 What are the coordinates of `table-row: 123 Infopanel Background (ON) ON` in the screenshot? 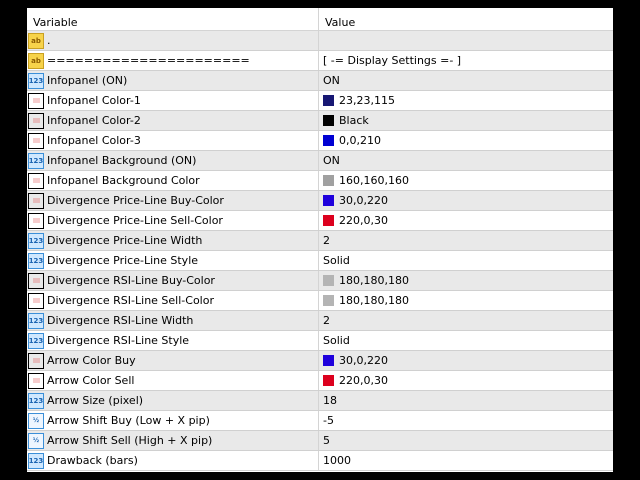 It's located at (320, 161).